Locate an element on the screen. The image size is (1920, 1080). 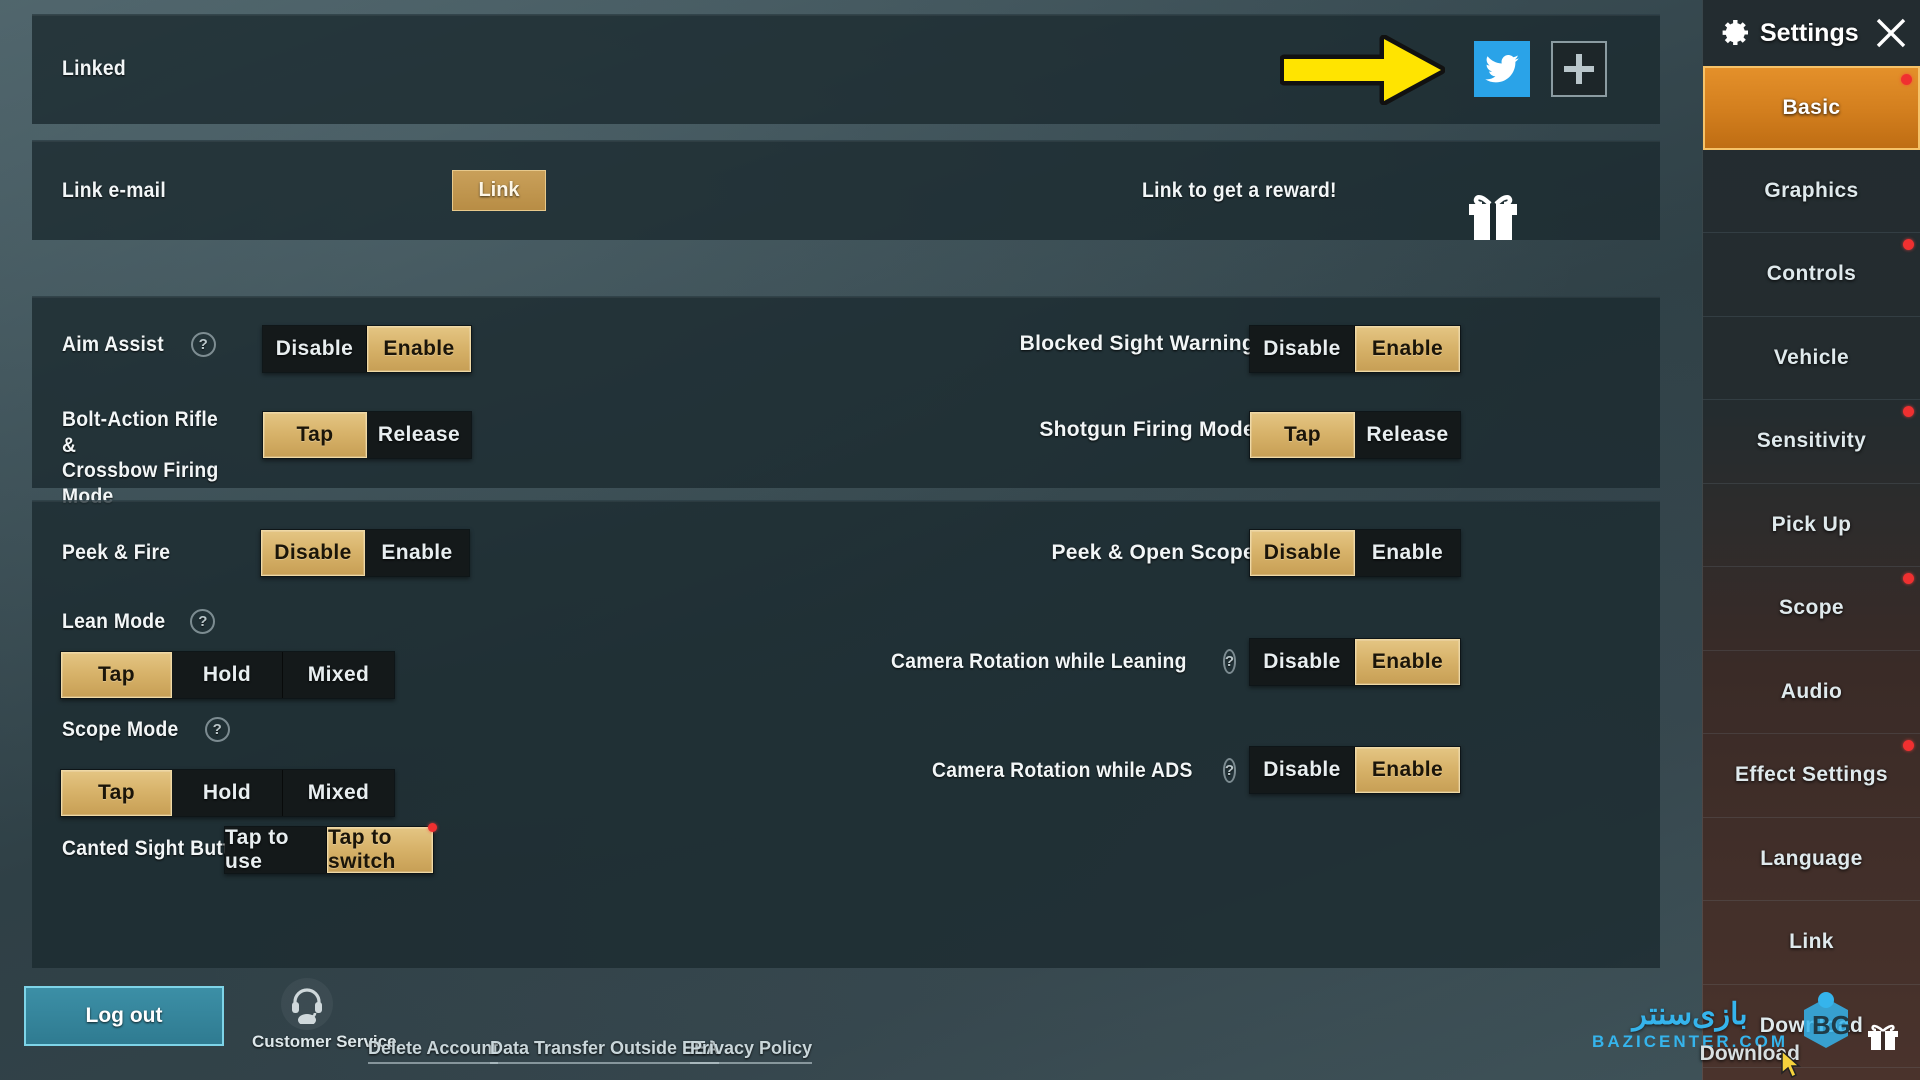
sidebar-item-controls: Controls is located at coordinates (1811, 275).